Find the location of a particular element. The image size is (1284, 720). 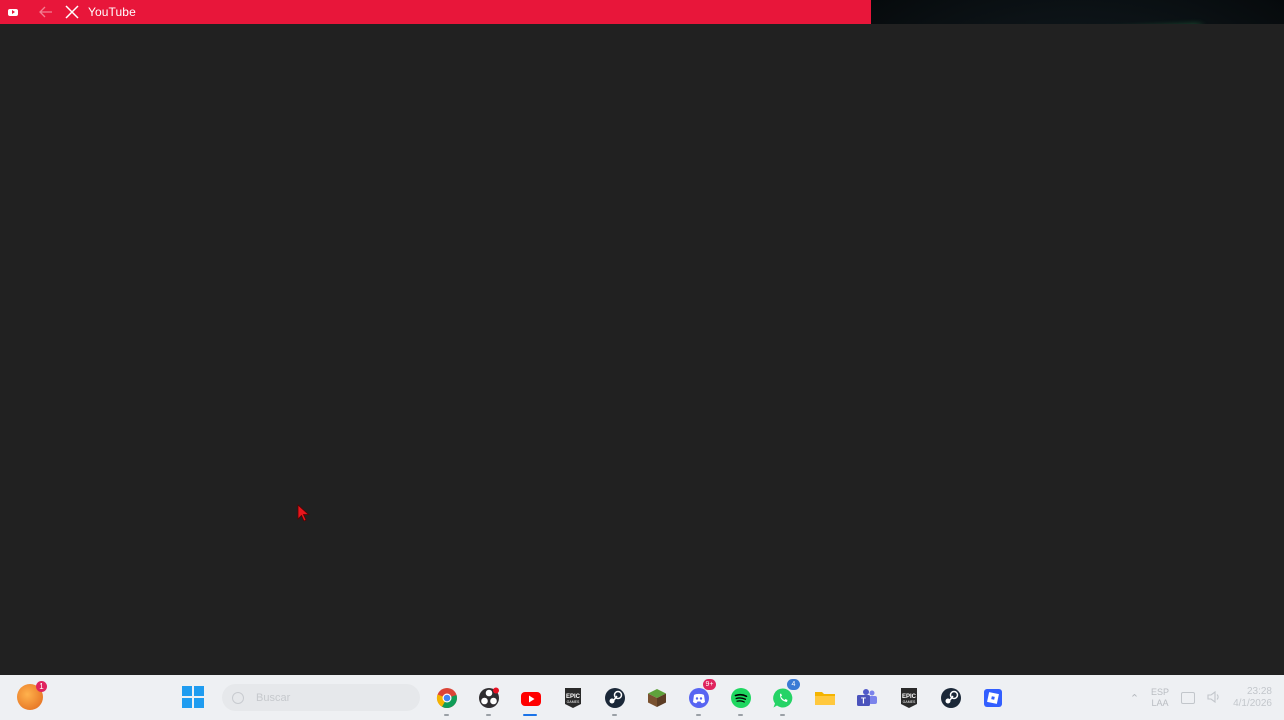

taskbar-search: Buscar is located at coordinates (321, 697).